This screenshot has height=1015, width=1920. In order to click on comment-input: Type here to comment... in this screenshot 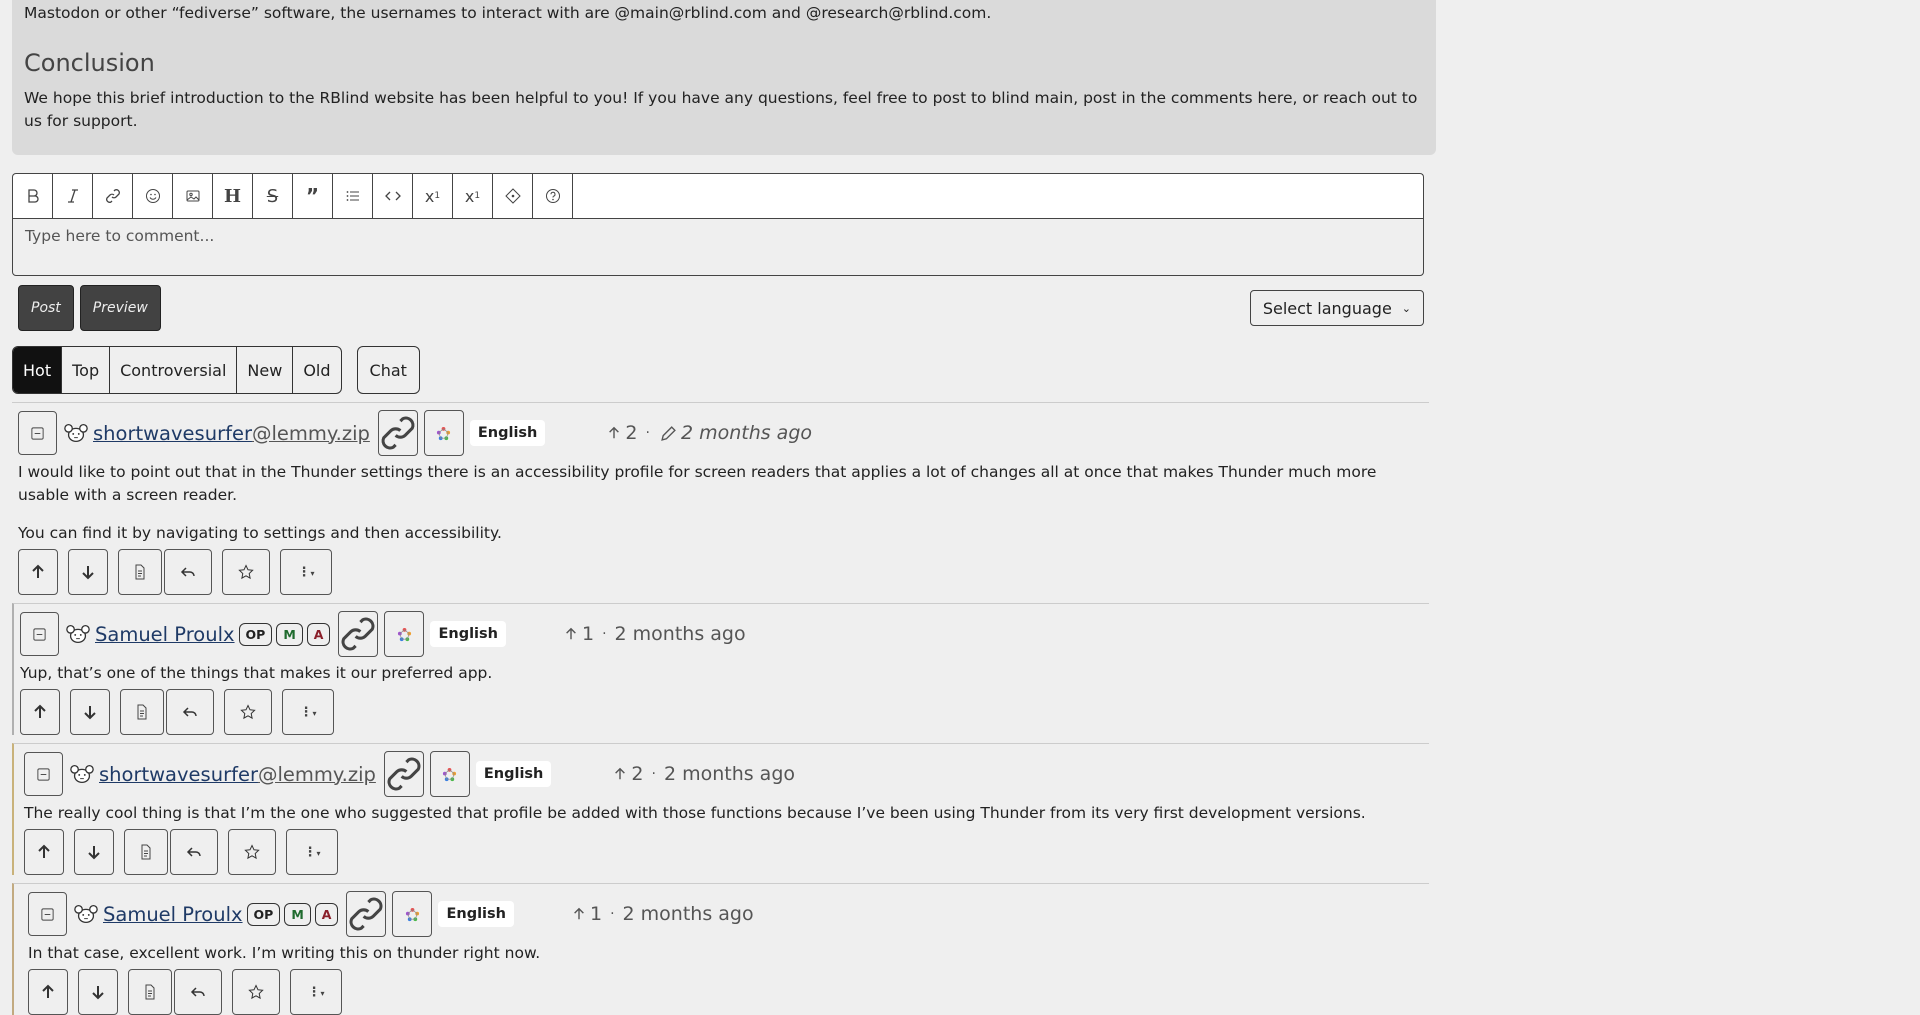, I will do `click(718, 247)`.